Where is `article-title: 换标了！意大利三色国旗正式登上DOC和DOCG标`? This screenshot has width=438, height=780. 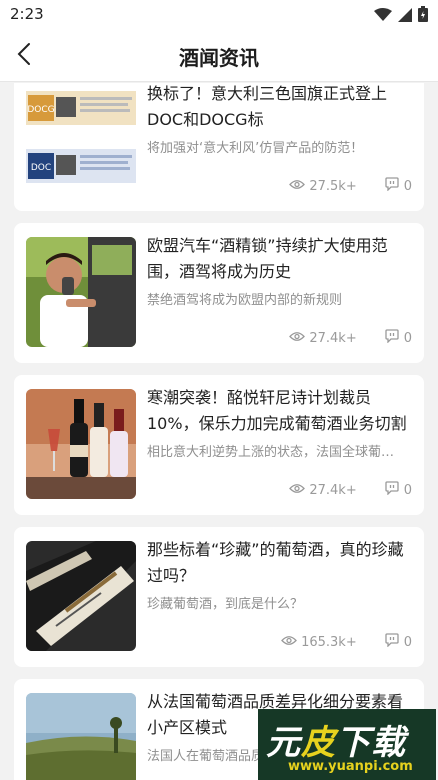 article-title: 换标了！意大利三色国旗正式登上DOC和DOCG标 is located at coordinates (267, 106).